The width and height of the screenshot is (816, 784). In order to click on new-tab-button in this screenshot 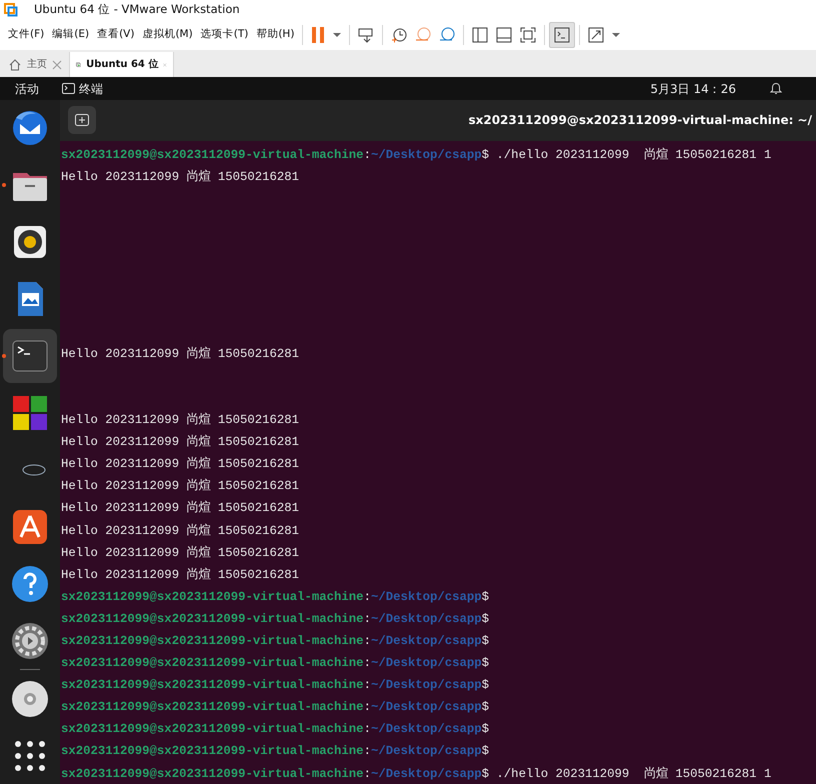, I will do `click(82, 120)`.